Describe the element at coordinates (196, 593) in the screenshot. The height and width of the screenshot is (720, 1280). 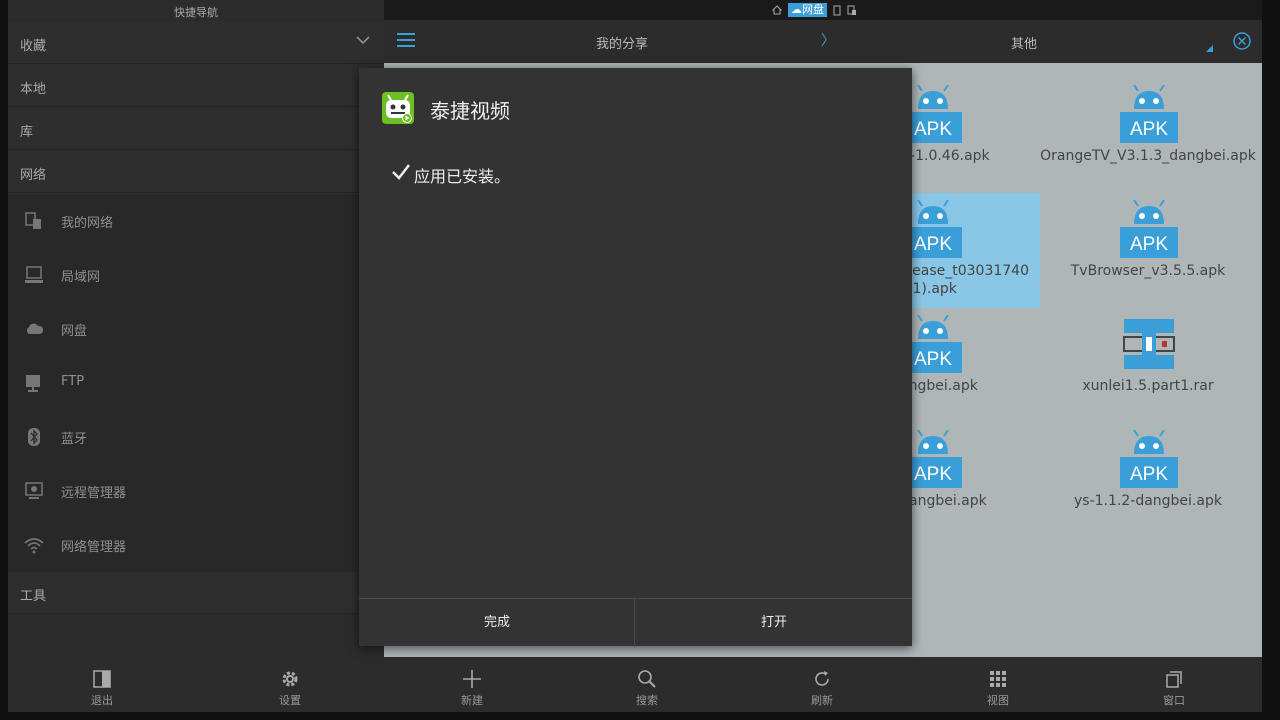
I see `section-tools: 工具` at that location.